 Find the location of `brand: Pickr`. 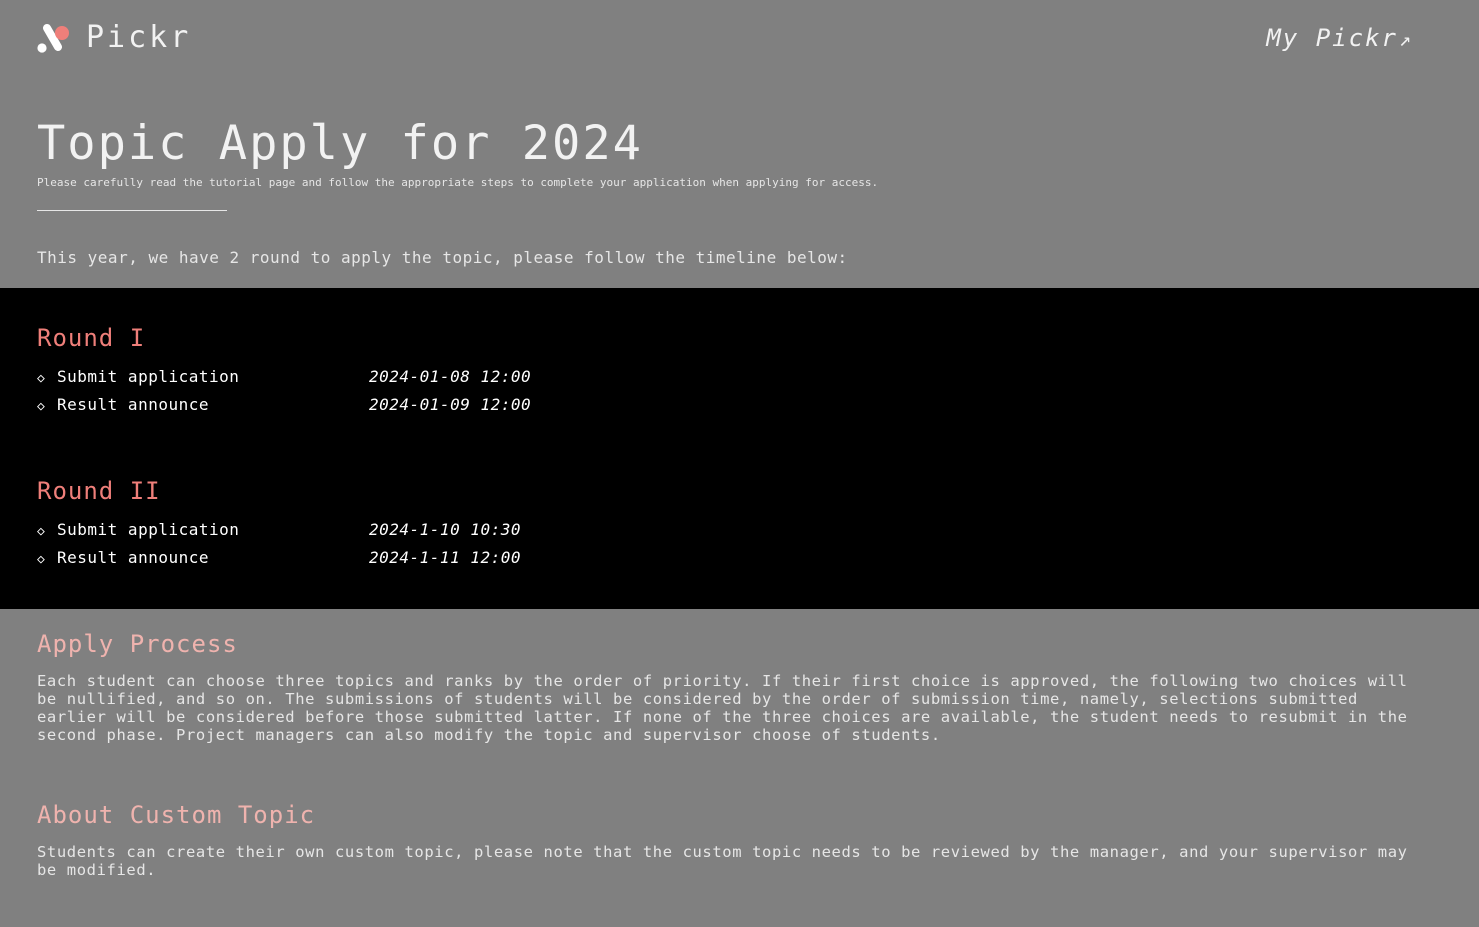

brand: Pickr is located at coordinates (114, 38).